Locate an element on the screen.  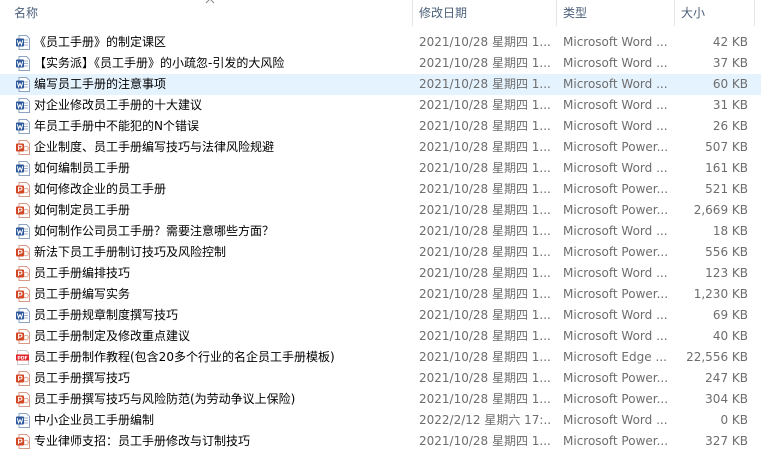
file-name: 中小企业员工手册编制 is located at coordinates (94, 420).